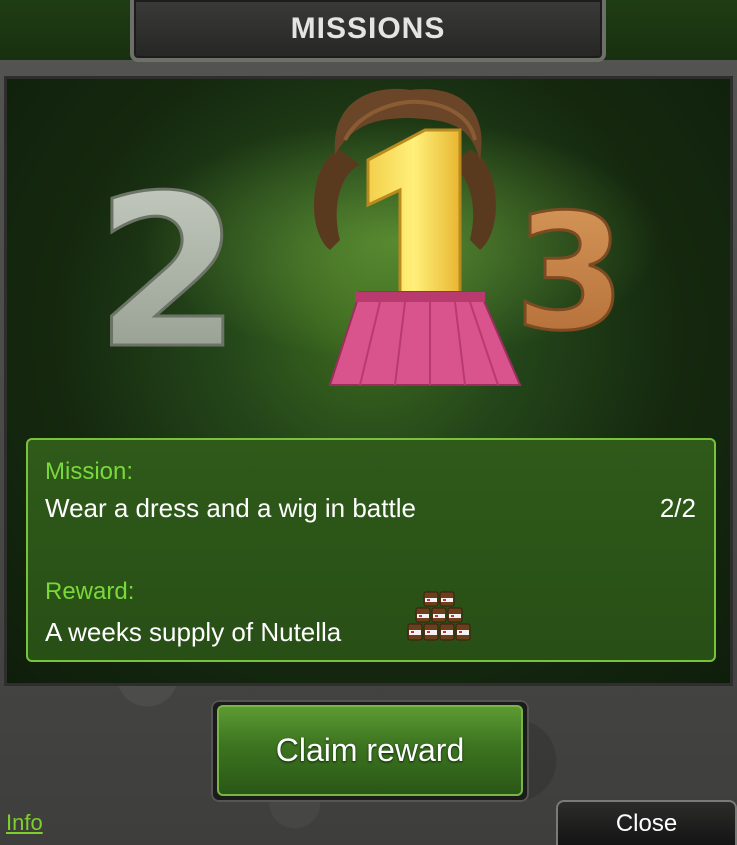  Describe the element at coordinates (193, 632) in the screenshot. I see `reward-description: A weeks supply of Nutella` at that location.